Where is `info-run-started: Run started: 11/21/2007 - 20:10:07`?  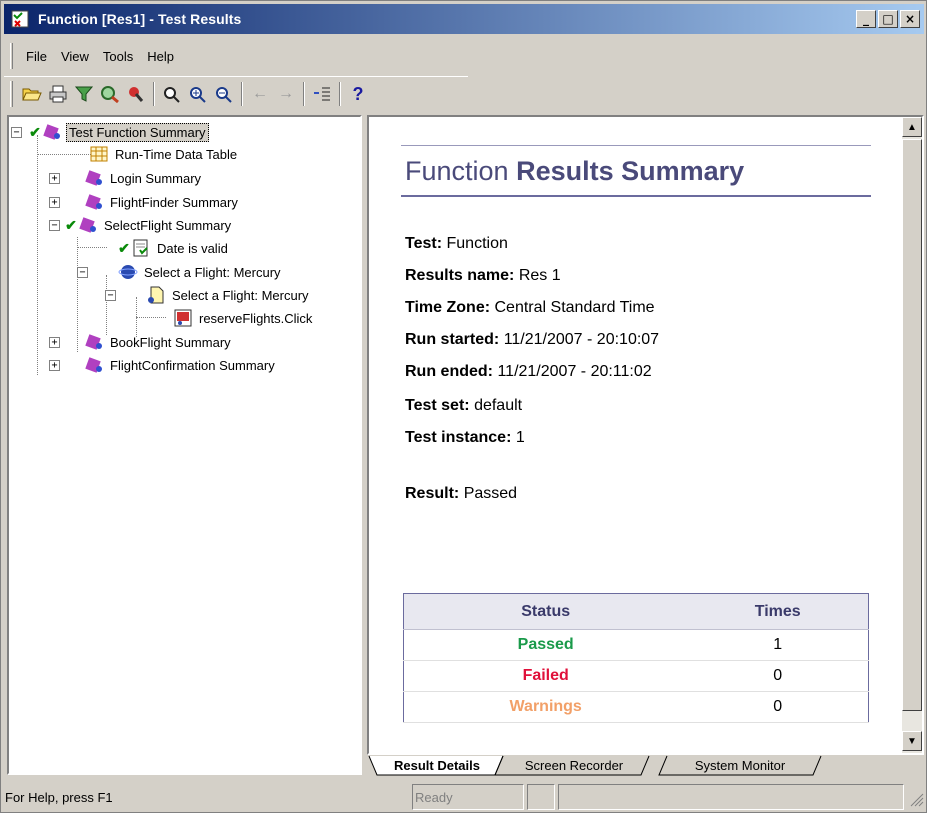
info-run-started: Run started: 11/21/2007 - 20:10:07 is located at coordinates (532, 340).